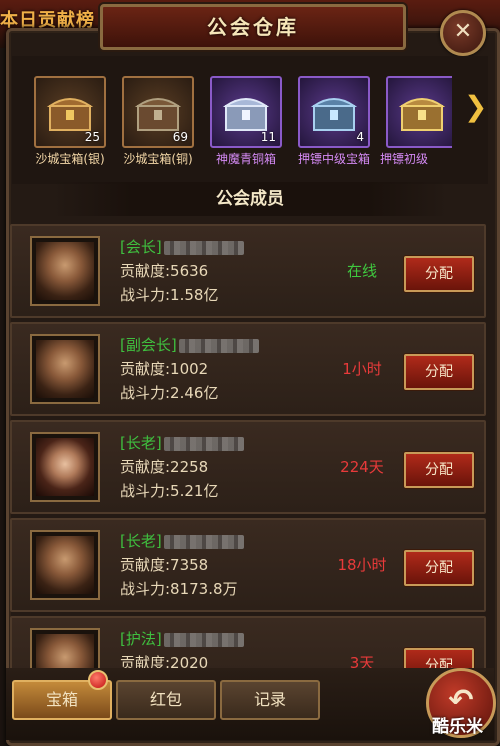 This screenshot has width=500, height=746. I want to click on tab-red-packet: 红包, so click(166, 700).